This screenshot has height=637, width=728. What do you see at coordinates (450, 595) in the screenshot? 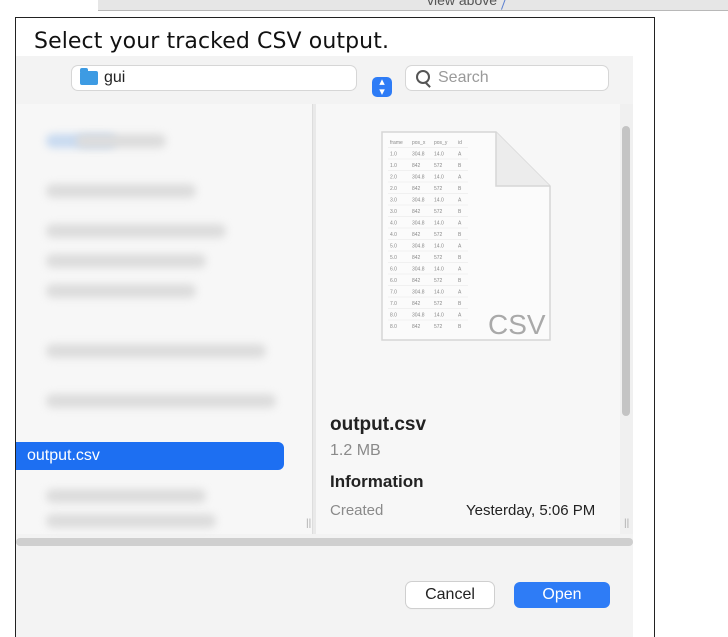
I see `cancel-button: Cancel` at bounding box center [450, 595].